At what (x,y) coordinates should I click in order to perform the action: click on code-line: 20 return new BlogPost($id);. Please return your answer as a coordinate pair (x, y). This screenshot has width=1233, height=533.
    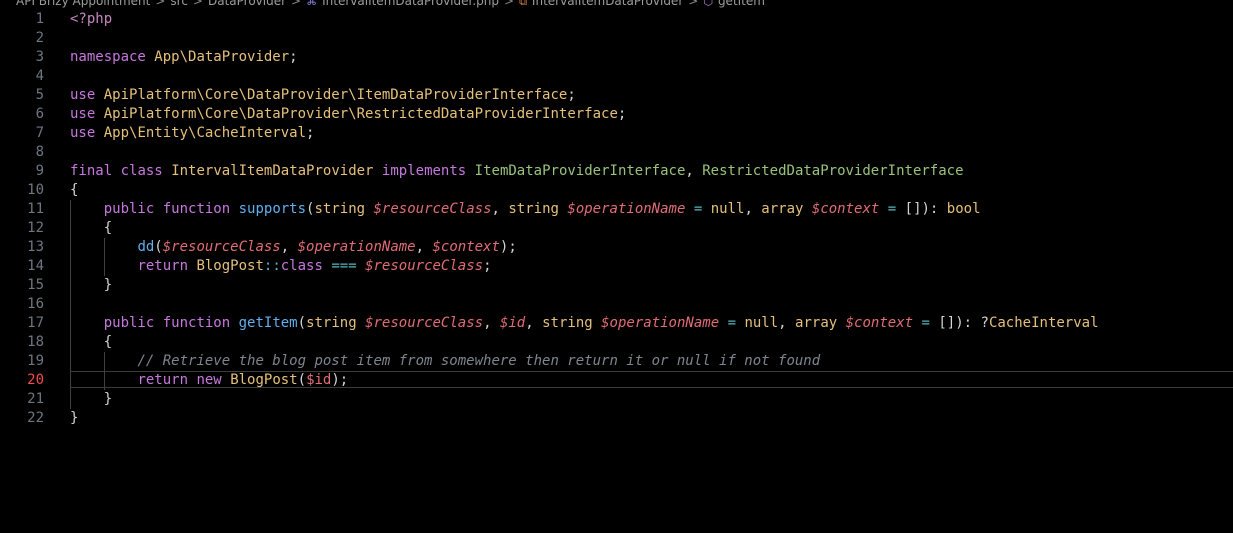
    Looking at the image, I should click on (616, 380).